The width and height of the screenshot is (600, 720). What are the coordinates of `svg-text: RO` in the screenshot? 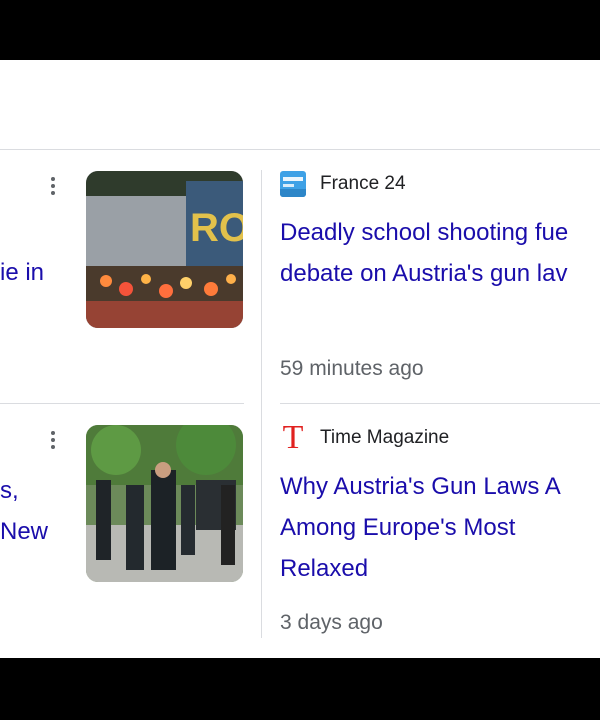 It's located at (216, 228).